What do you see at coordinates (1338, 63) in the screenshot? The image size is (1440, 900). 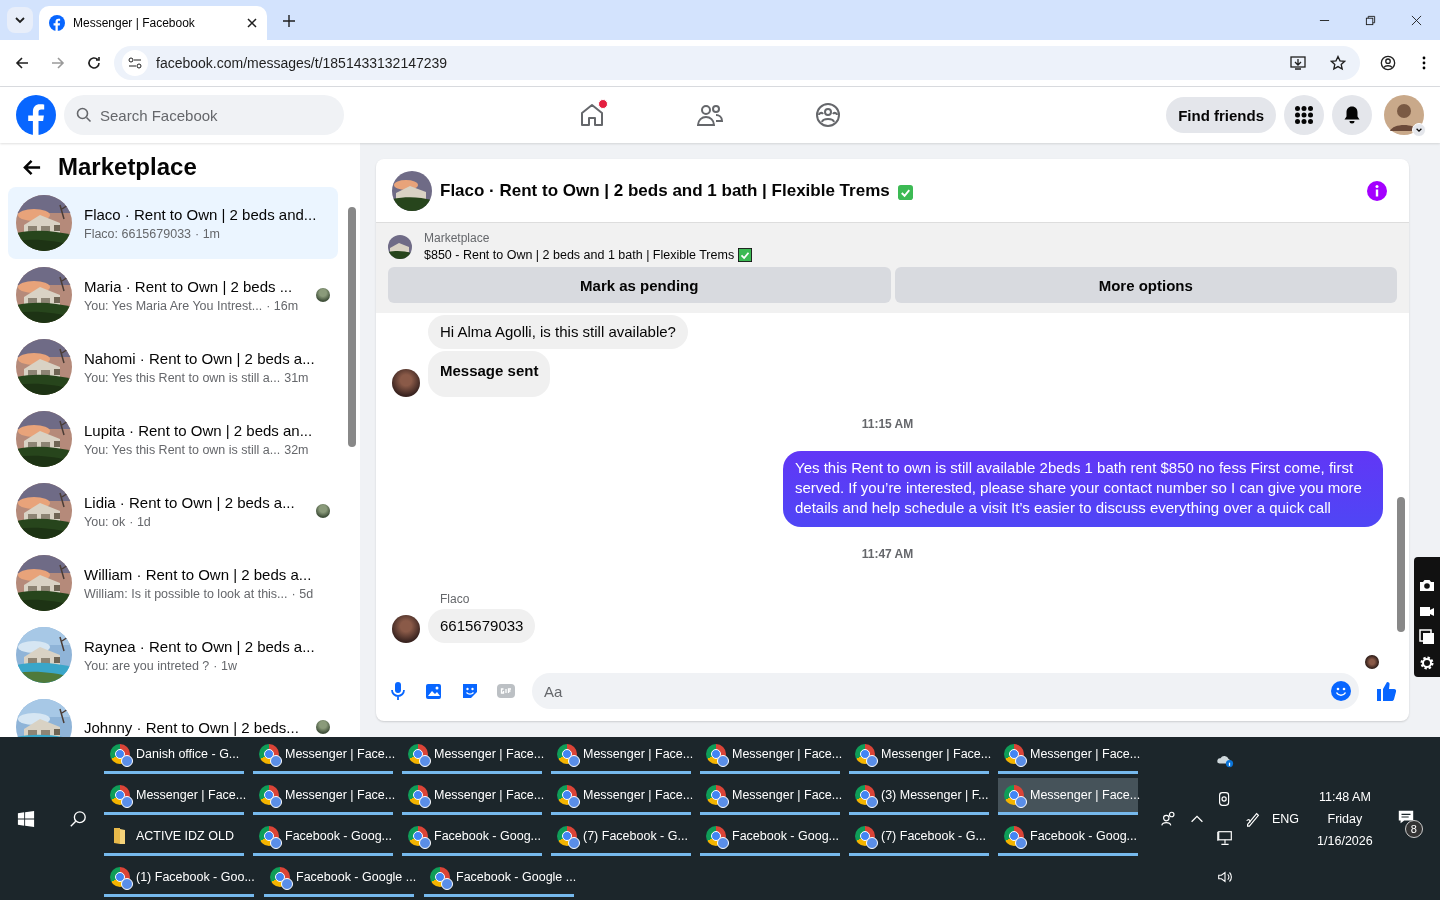 I see `star-icon` at bounding box center [1338, 63].